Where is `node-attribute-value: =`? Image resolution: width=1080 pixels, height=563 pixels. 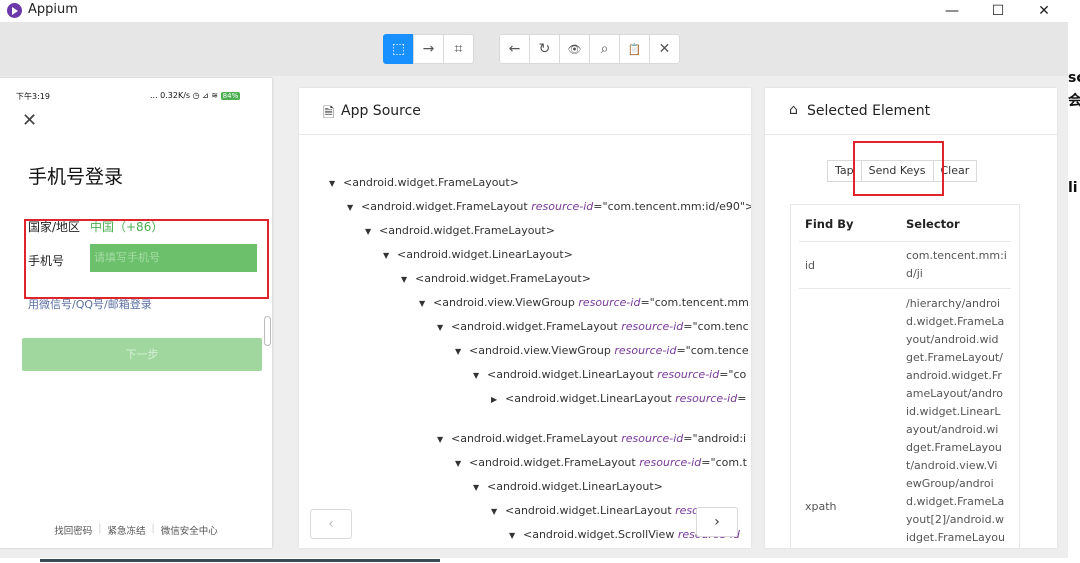 node-attribute-value: = is located at coordinates (742, 398).